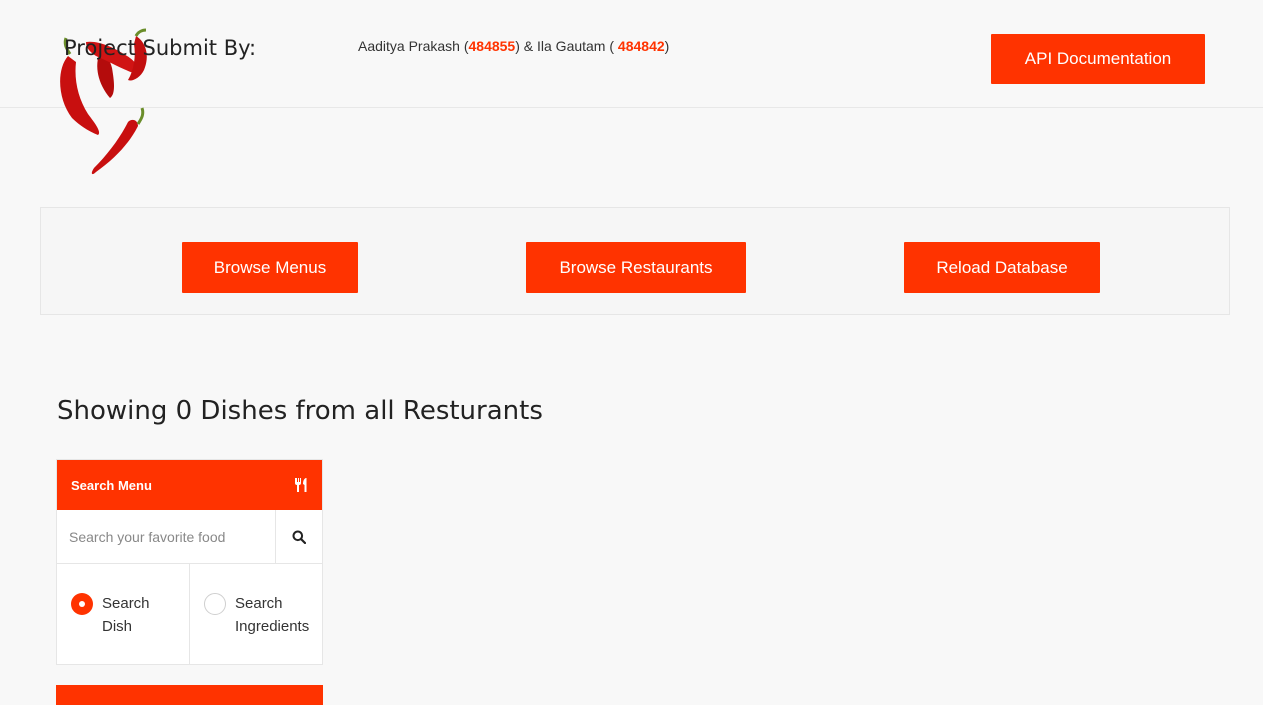 The height and width of the screenshot is (705, 1263). Describe the element at coordinates (82, 604) in the screenshot. I see `search-dish-radio` at that location.